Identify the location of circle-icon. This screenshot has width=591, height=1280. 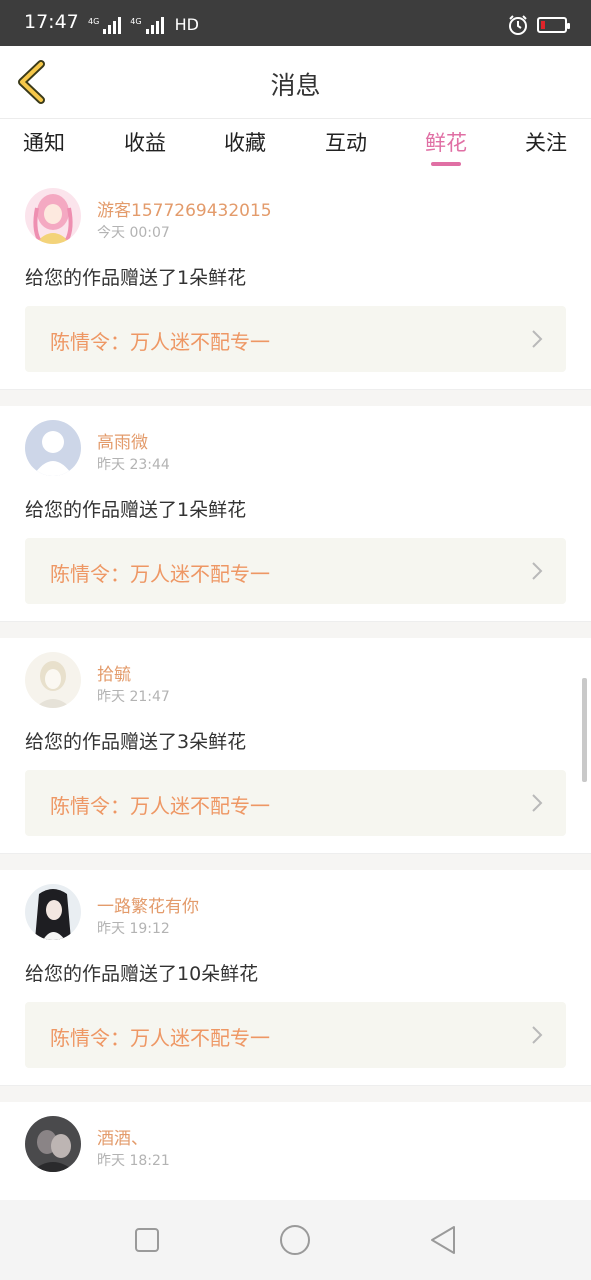
(295, 1240).